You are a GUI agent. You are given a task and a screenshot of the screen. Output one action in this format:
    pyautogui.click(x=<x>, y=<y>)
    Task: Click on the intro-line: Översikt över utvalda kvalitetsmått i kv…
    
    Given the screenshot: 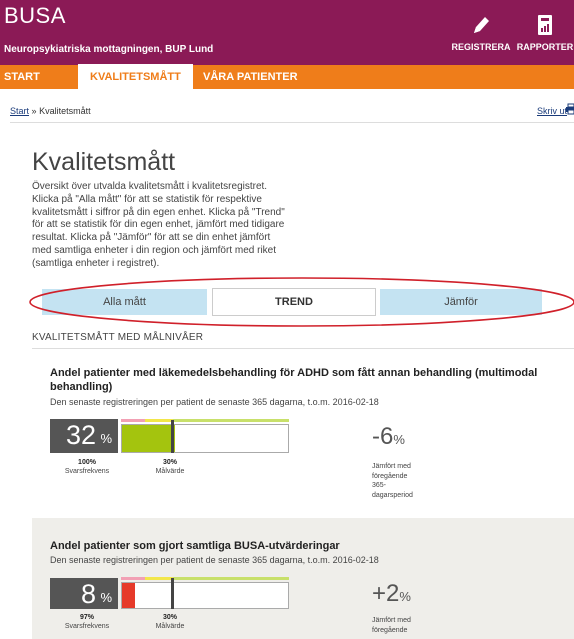 What is the action you would take?
    pyautogui.click(x=150, y=186)
    